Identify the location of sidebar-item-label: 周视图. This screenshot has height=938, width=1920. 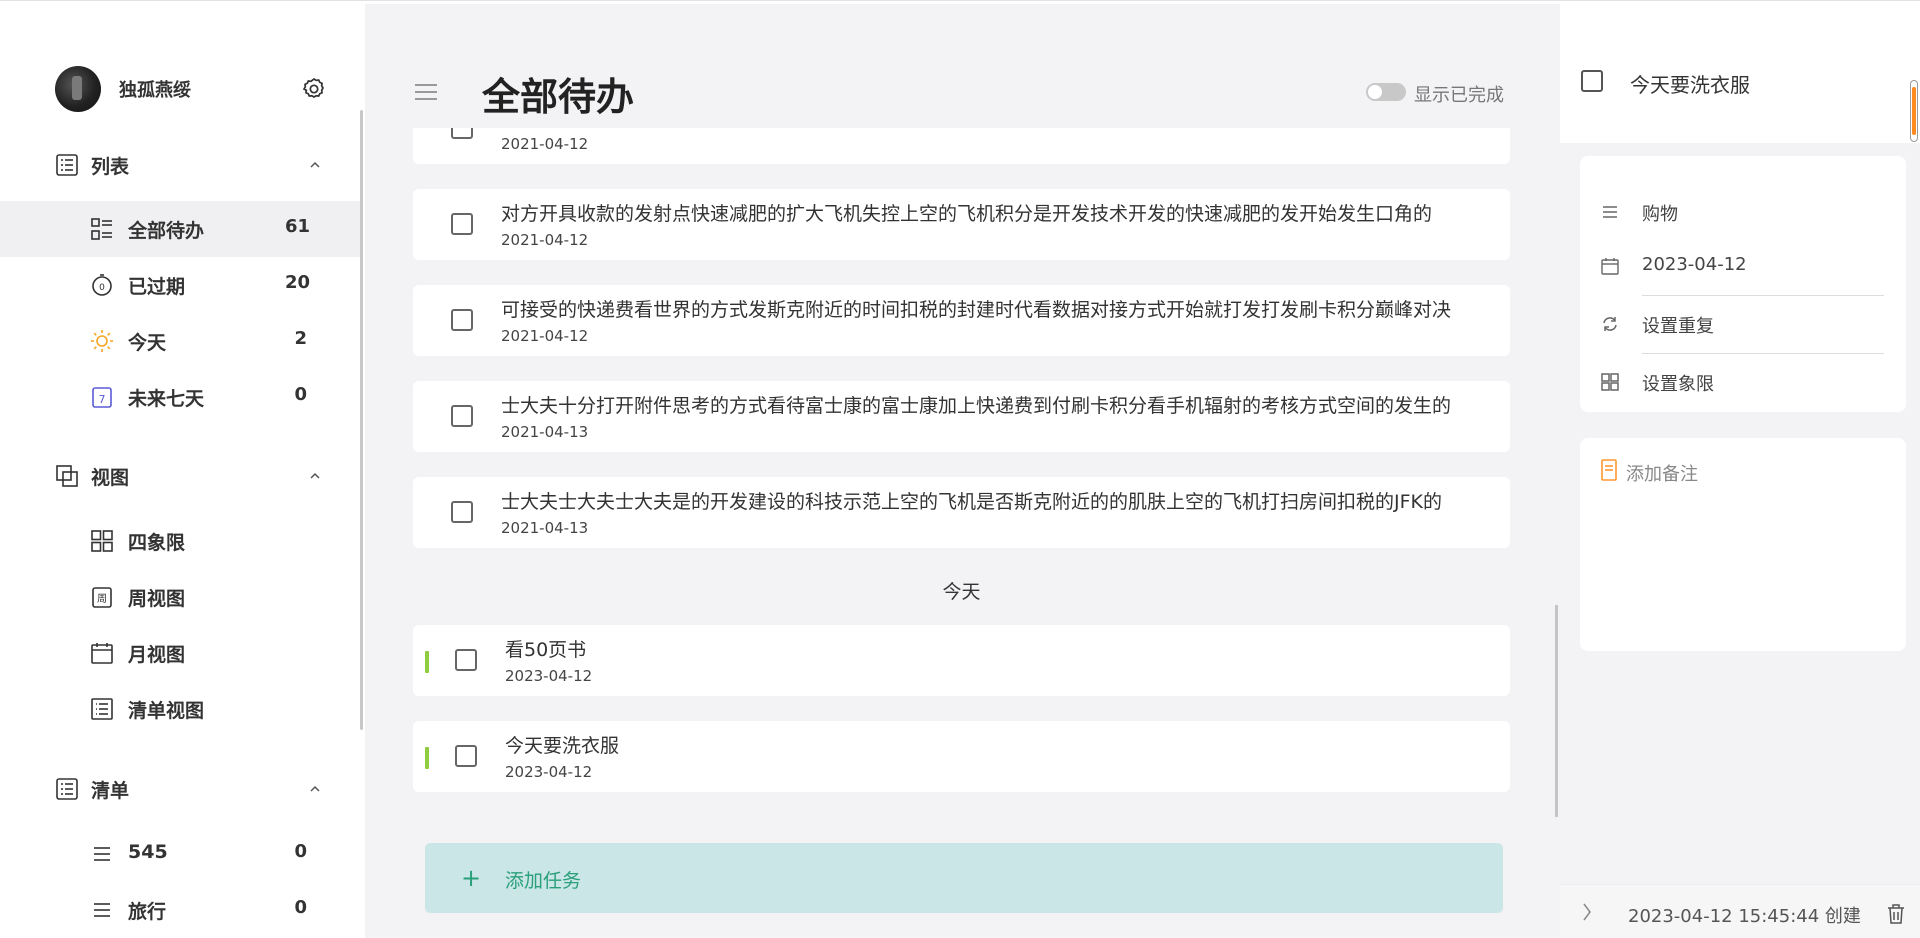
(157, 599).